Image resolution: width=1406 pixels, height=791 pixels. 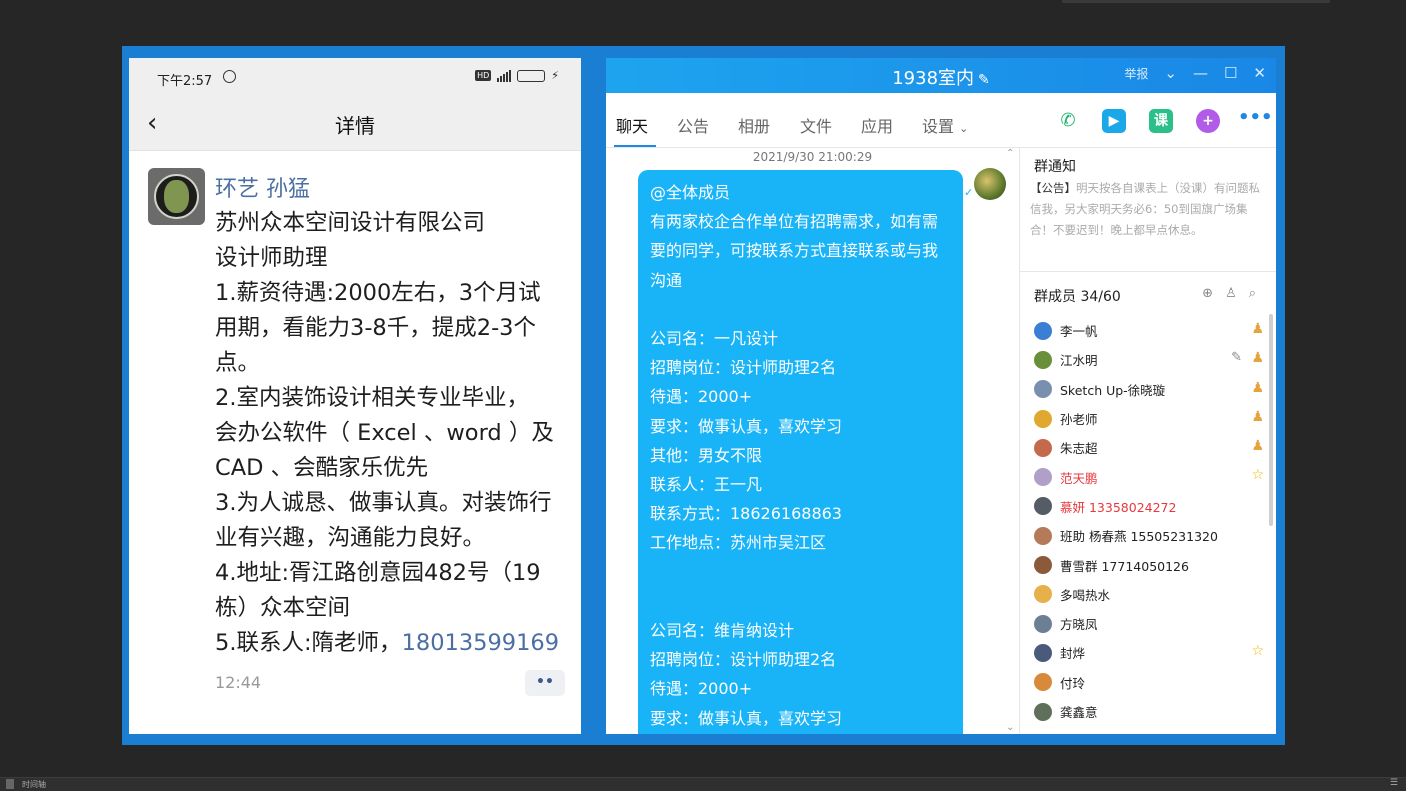 I want to click on timeline-marker, so click(x=10, y=784).